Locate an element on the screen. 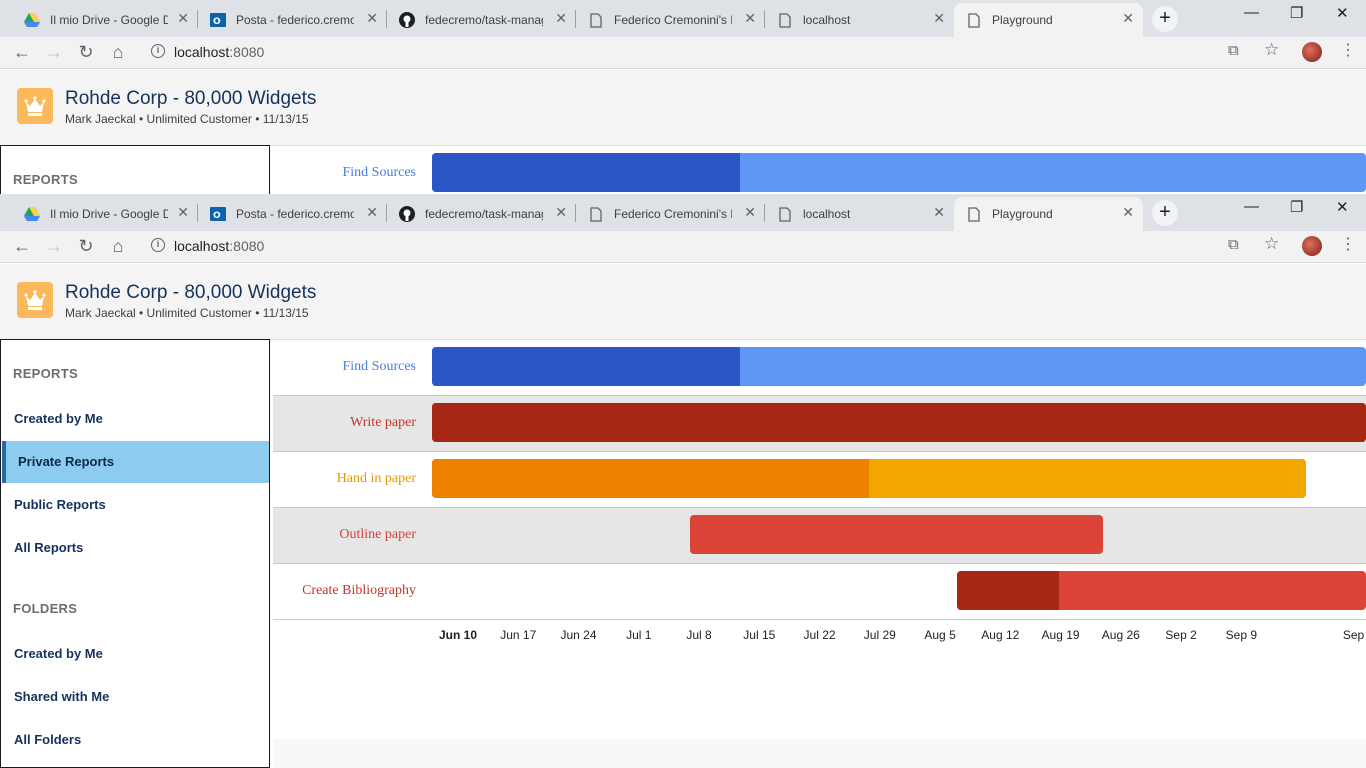  folders-heading: FOLDERS is located at coordinates (45, 608).